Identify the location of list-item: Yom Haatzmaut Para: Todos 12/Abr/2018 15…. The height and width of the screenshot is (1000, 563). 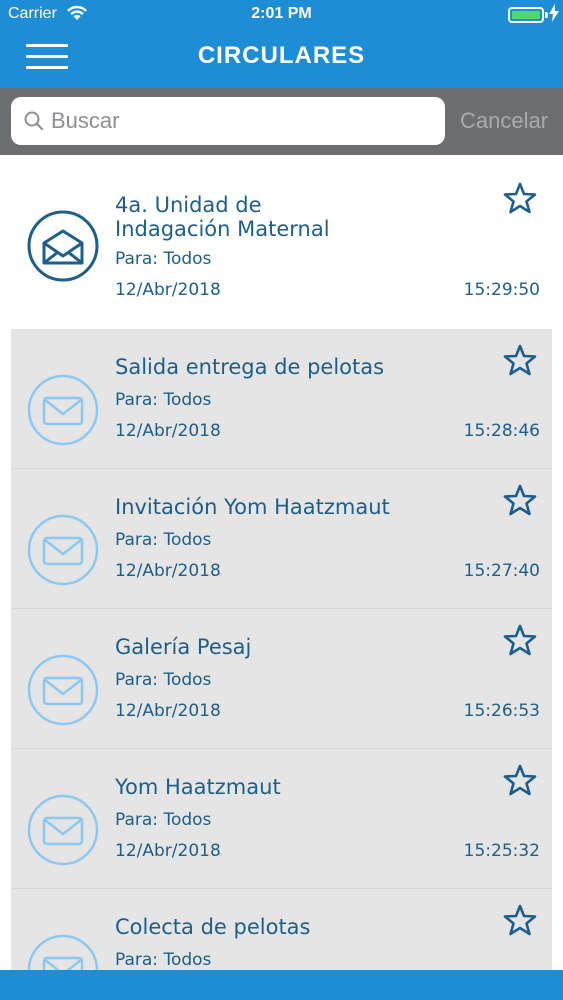
(281, 819).